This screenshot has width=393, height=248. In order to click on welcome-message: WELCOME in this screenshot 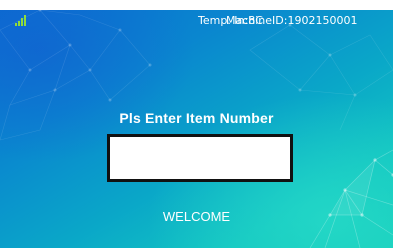, I will do `click(196, 216)`.